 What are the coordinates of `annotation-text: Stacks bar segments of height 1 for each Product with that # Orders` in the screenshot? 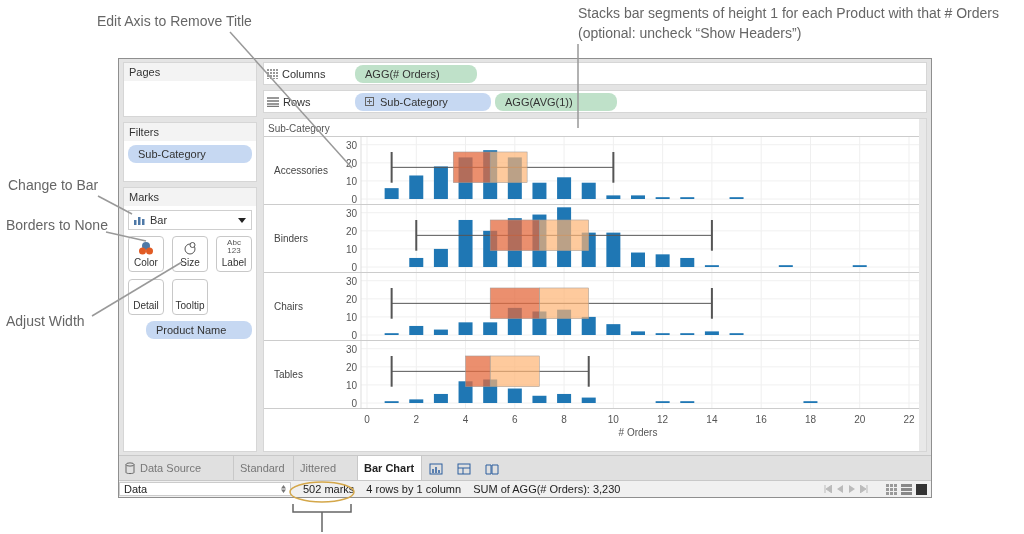 It's located at (788, 13).